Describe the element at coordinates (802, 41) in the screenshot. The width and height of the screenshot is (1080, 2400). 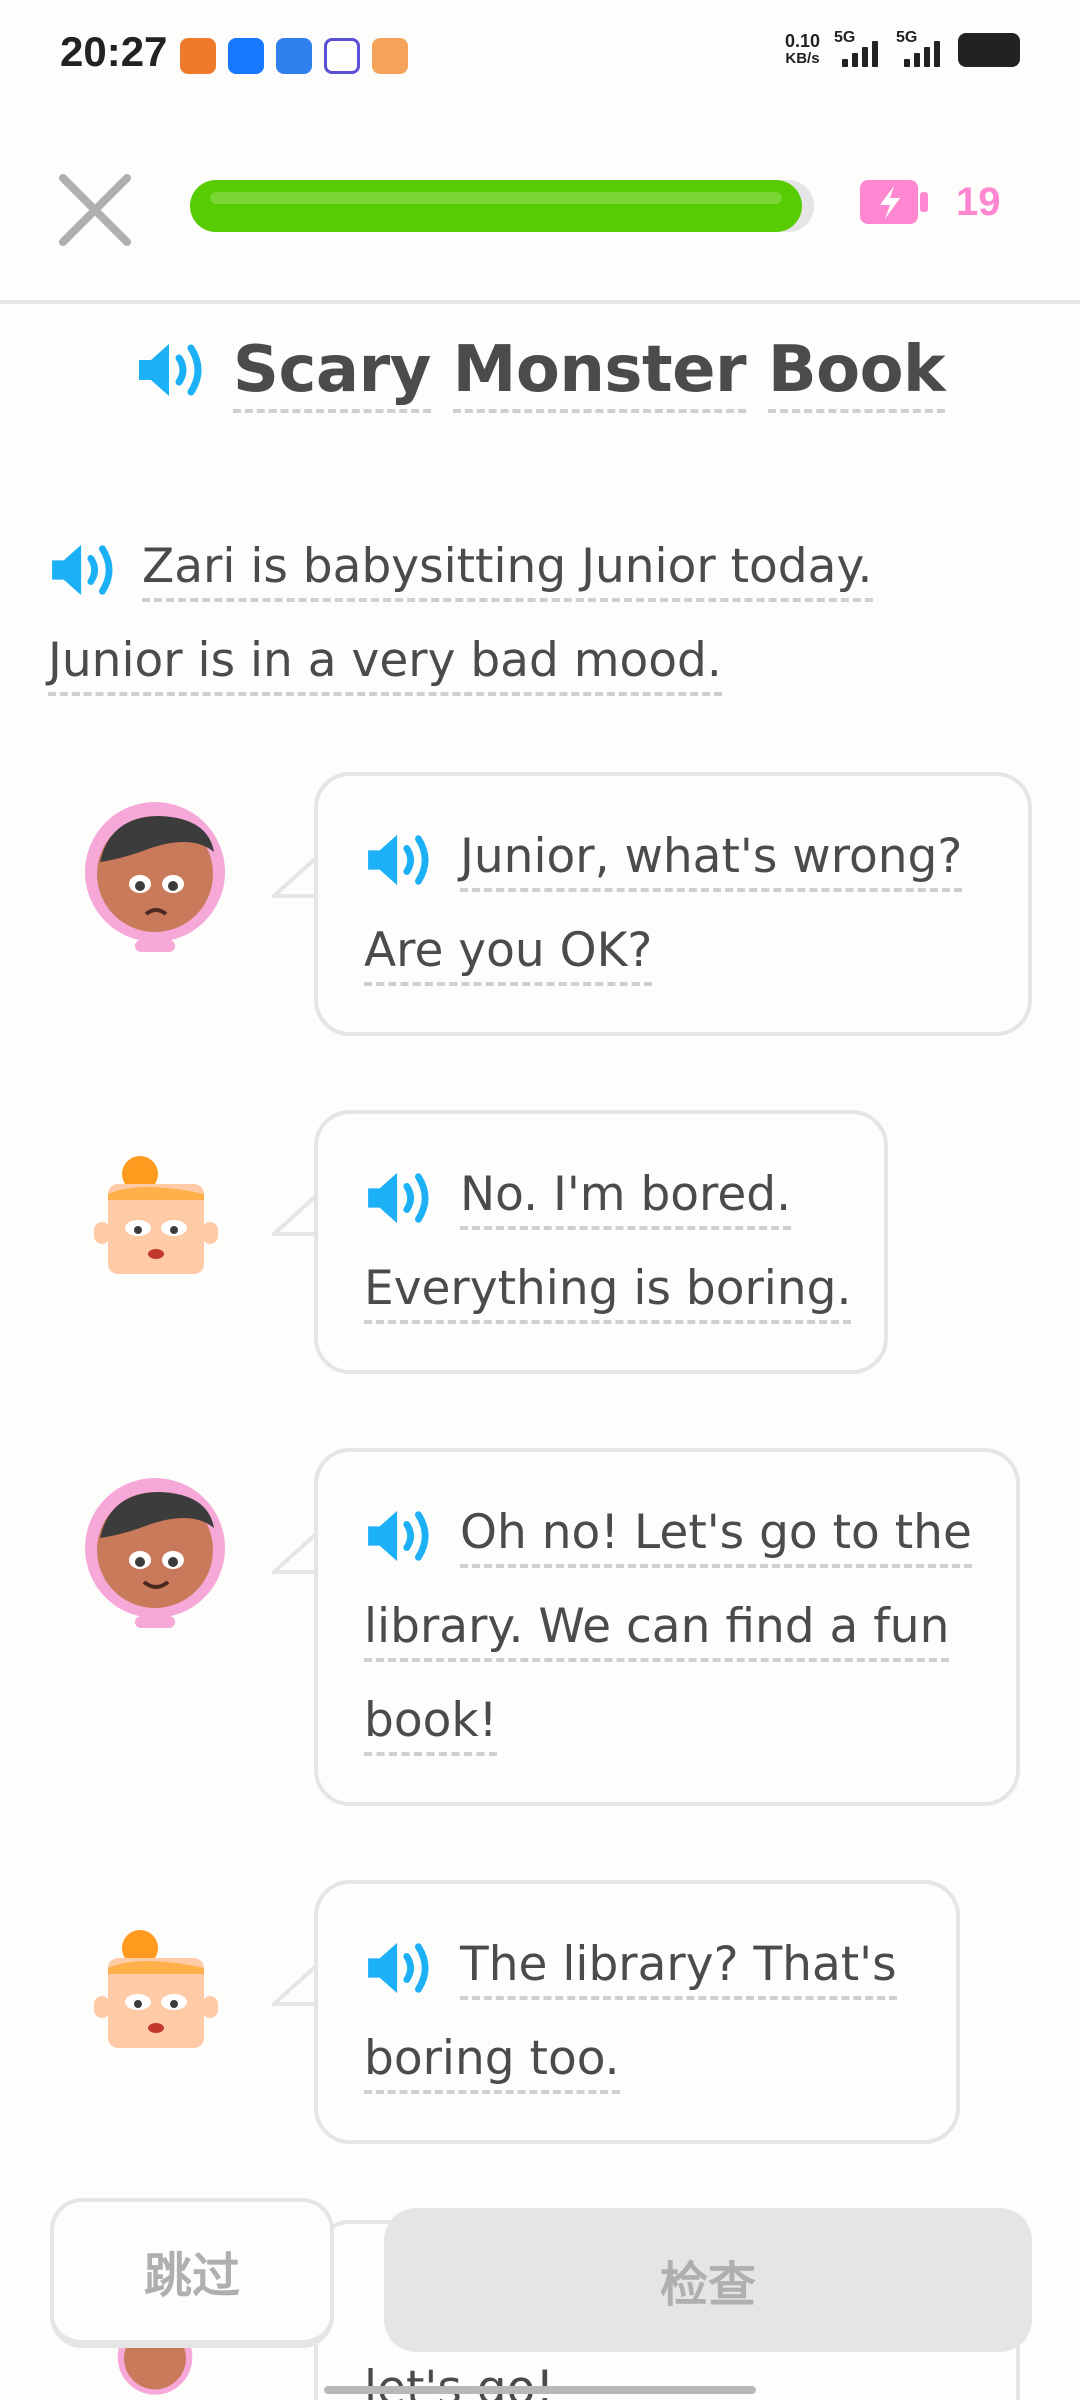
I see `network-speed-value: 0.10` at that location.